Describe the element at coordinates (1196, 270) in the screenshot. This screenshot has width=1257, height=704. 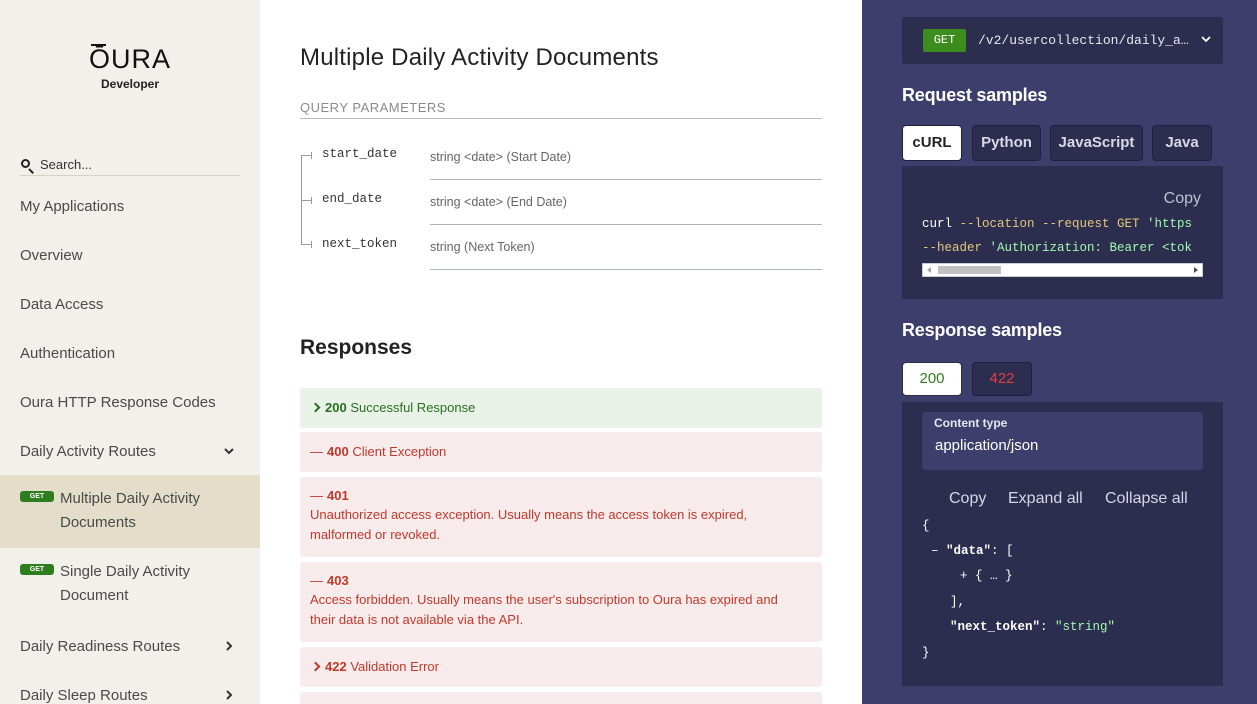
I see `scroll-right-arrow-icon` at that location.